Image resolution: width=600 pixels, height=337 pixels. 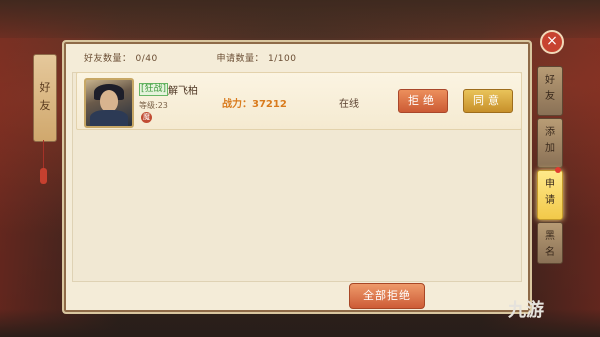 What do you see at coordinates (299, 101) in the screenshot?
I see `request-row: [狂战] 解飞柏 等级:23 魔 战力：37212 在线 拒绝 同意` at bounding box center [299, 101].